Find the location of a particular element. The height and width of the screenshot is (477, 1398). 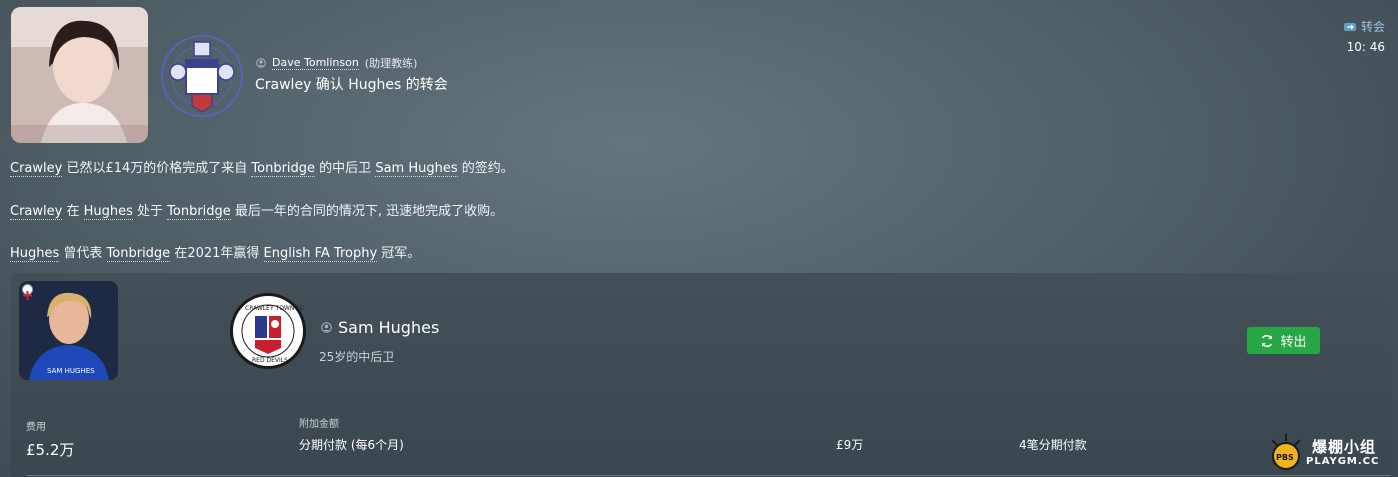

card-divider is located at coordinates (708, 475).